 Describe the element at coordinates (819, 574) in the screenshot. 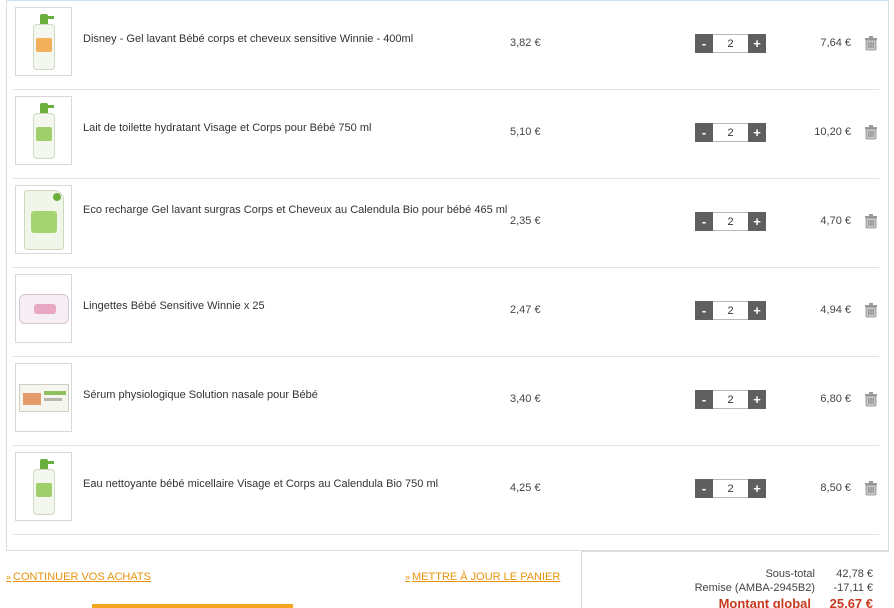

I see `subtotal-row: Sous-total 42,78 €` at that location.